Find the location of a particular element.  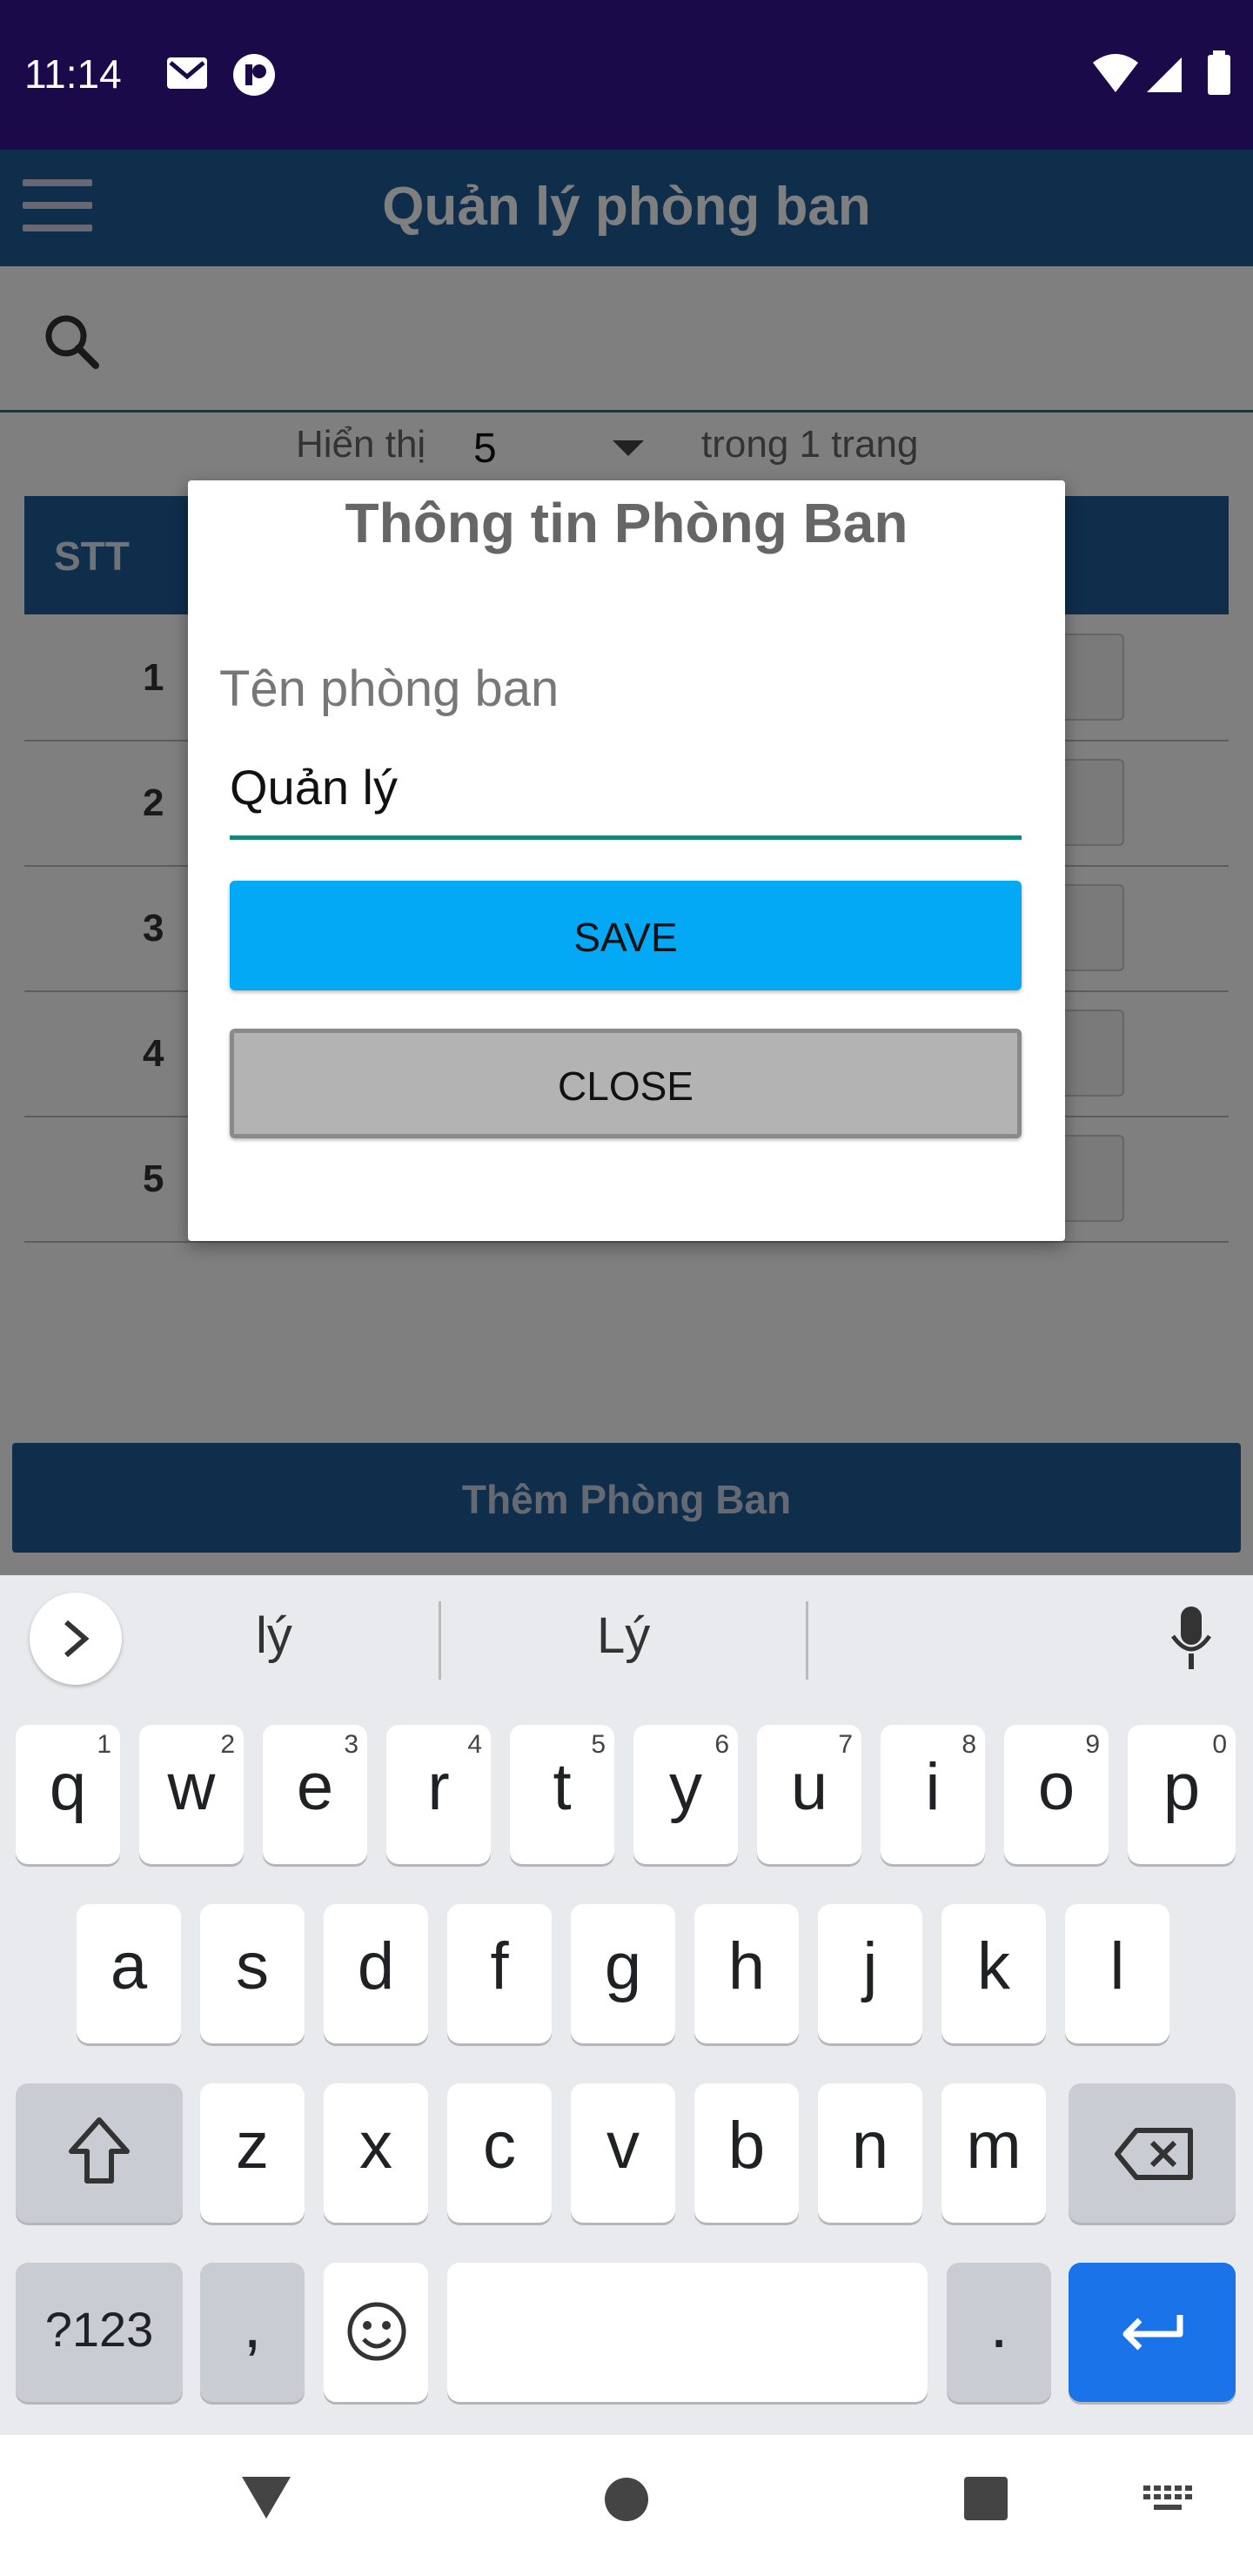

backspace-icon is located at coordinates (1154, 2154).